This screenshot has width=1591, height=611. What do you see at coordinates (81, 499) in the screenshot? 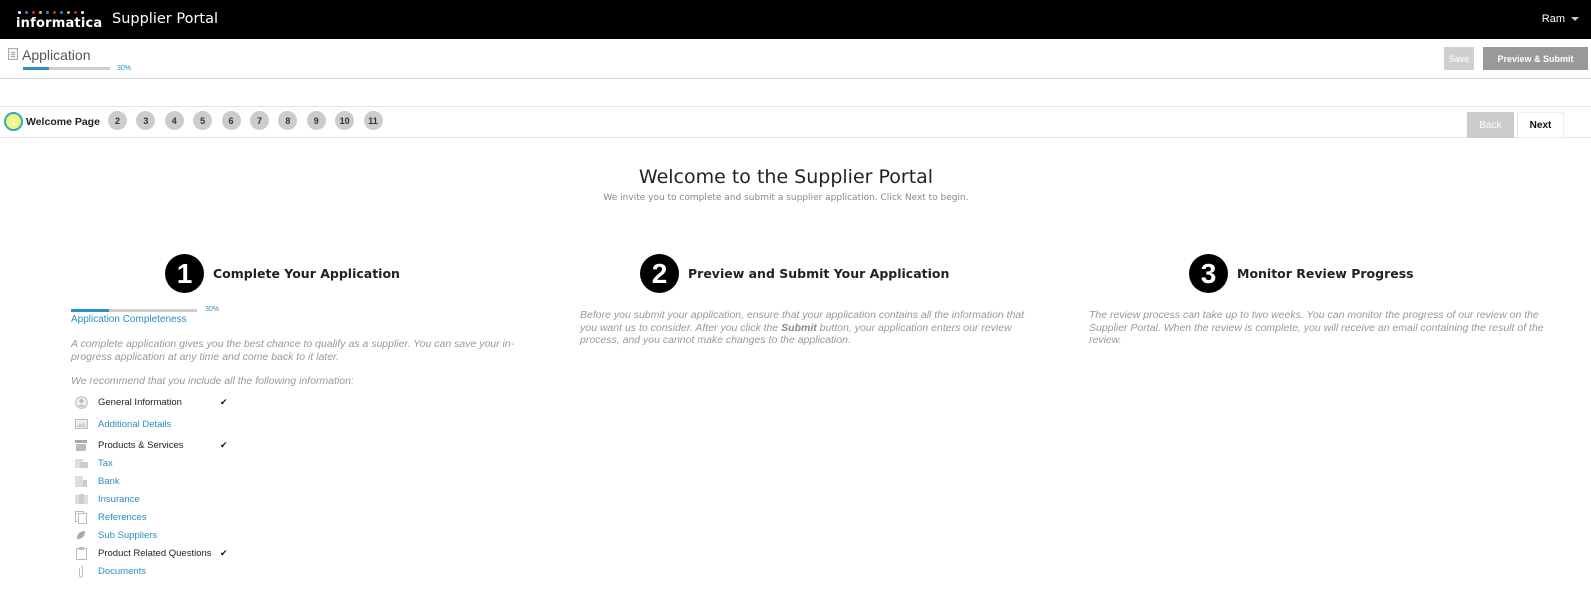
I see `briefcase-icon` at bounding box center [81, 499].